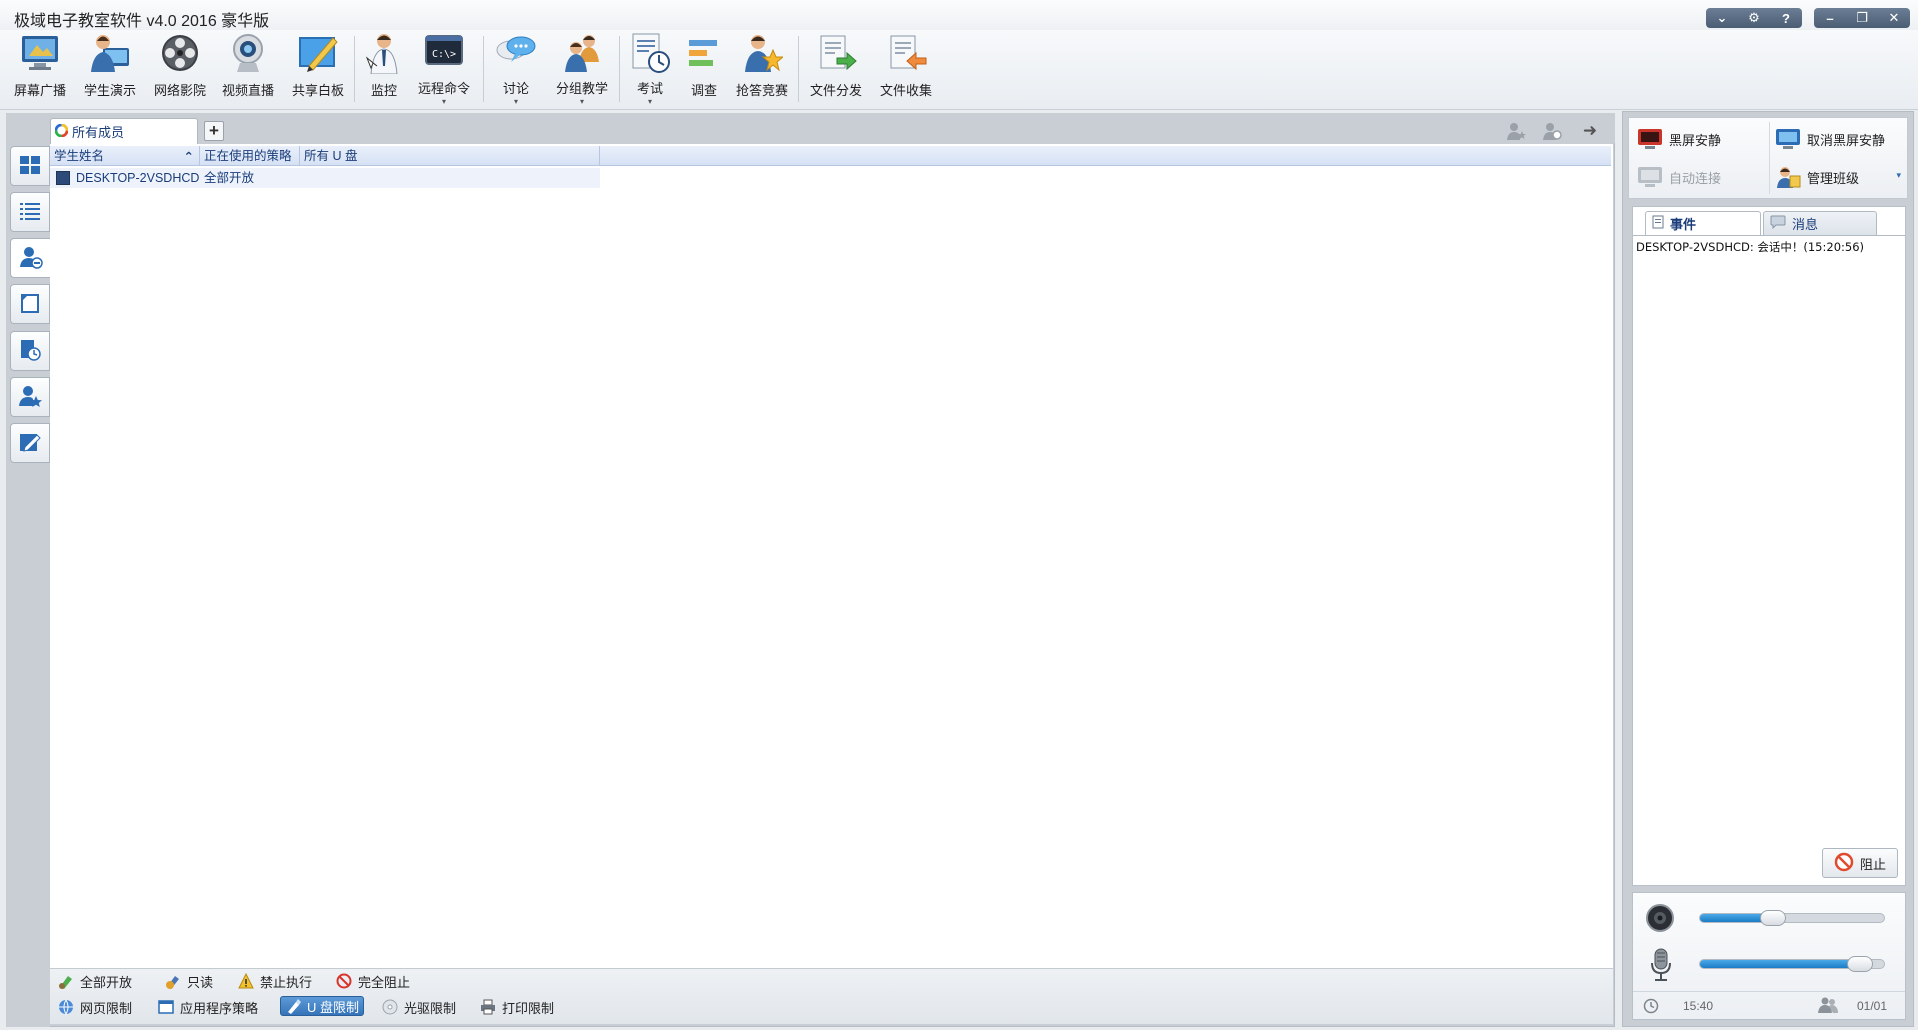  Describe the element at coordinates (1769, 546) in the screenshot. I see `event-panel: 事件 消息 DESKTOP-2VSDHCD: 会话中！(15:20:56)` at that location.